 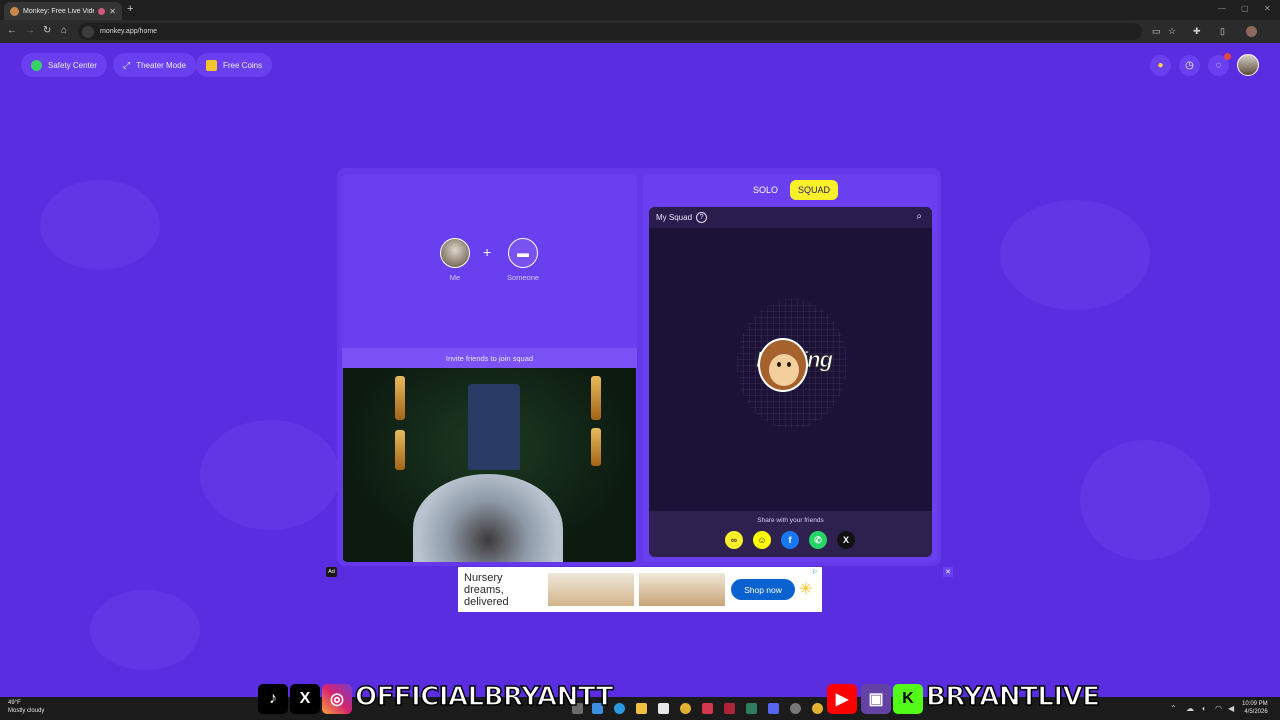 What do you see at coordinates (58, 11) in the screenshot?
I see `tab-title: Monkey: Free Live Video Ch` at bounding box center [58, 11].